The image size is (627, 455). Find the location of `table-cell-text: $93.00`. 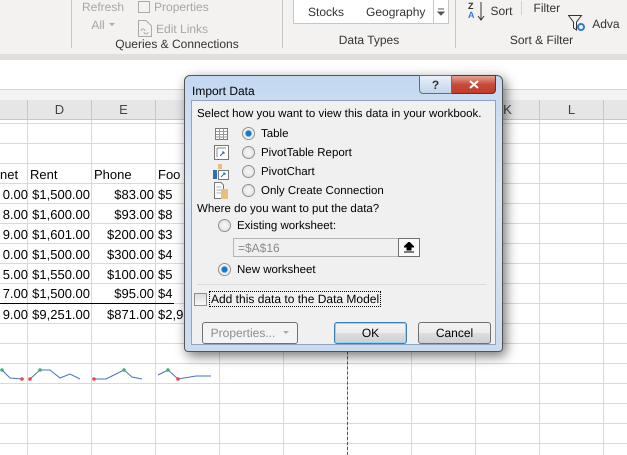

table-cell-text: $93.00 is located at coordinates (134, 215).